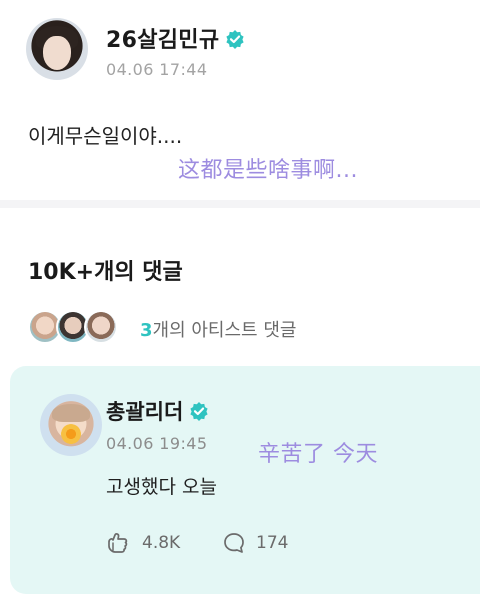 The image size is (480, 594). What do you see at coordinates (71, 434) in the screenshot?
I see `flower-emoji-icon` at bounding box center [71, 434].